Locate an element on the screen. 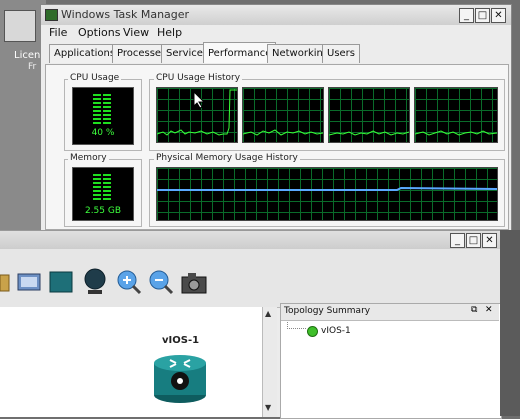 This screenshot has width=520, height=419. mouse-pointer-icon is located at coordinates (199, 100).